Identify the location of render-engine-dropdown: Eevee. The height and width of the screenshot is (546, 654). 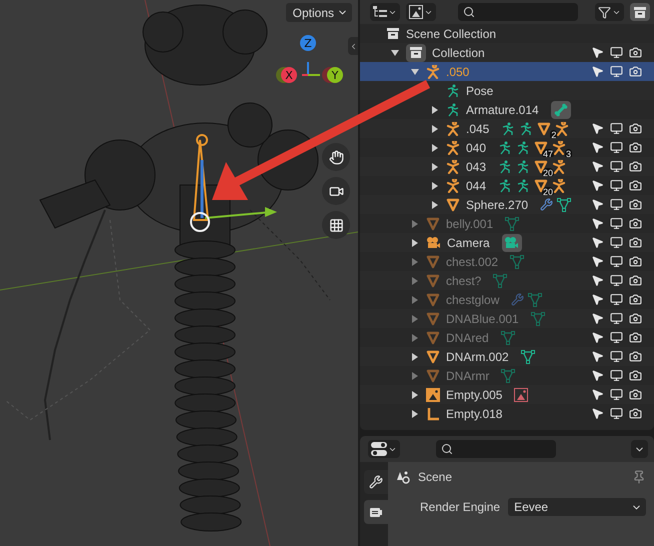
(577, 507).